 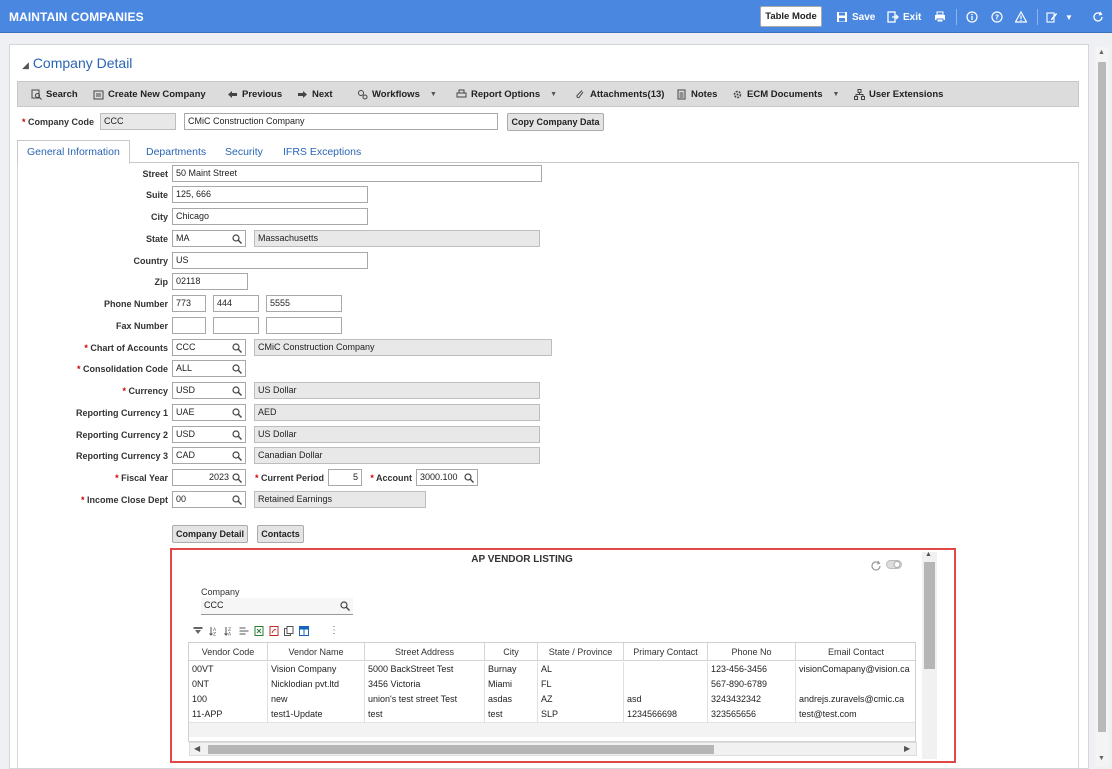 What do you see at coordinates (141, 478) in the screenshot?
I see `fiscal-year-label: * Fiscal Year` at bounding box center [141, 478].